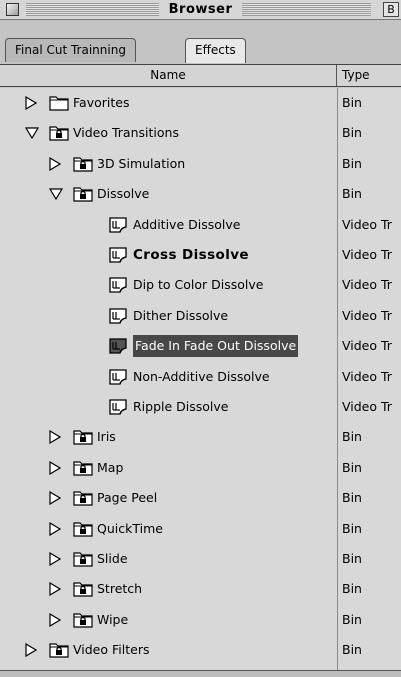  Describe the element at coordinates (141, 163) in the screenshot. I see `row-name: 3D Simulation` at that location.